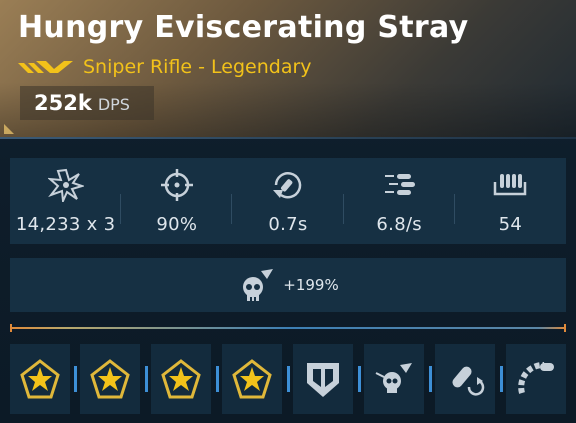 Image resolution: width=576 pixels, height=423 pixels. What do you see at coordinates (399, 201) in the screenshot?
I see `stat-fire-rate: 6.8/s` at bounding box center [399, 201].